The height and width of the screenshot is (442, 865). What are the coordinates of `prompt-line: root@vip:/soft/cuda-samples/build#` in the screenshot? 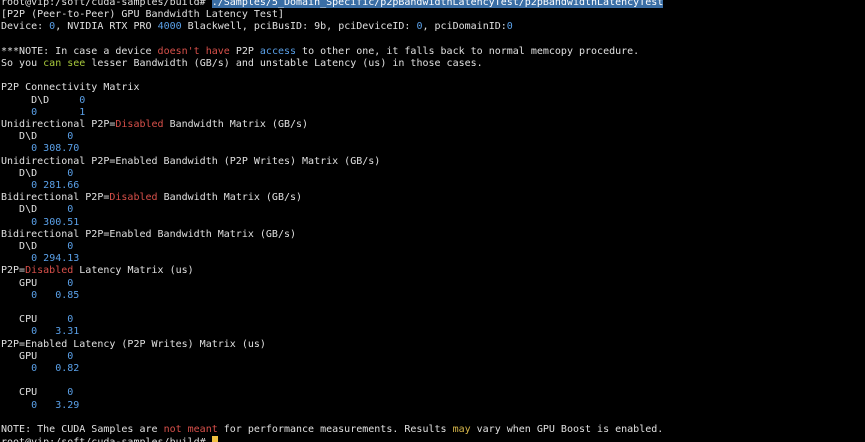 It's located at (109, 439).